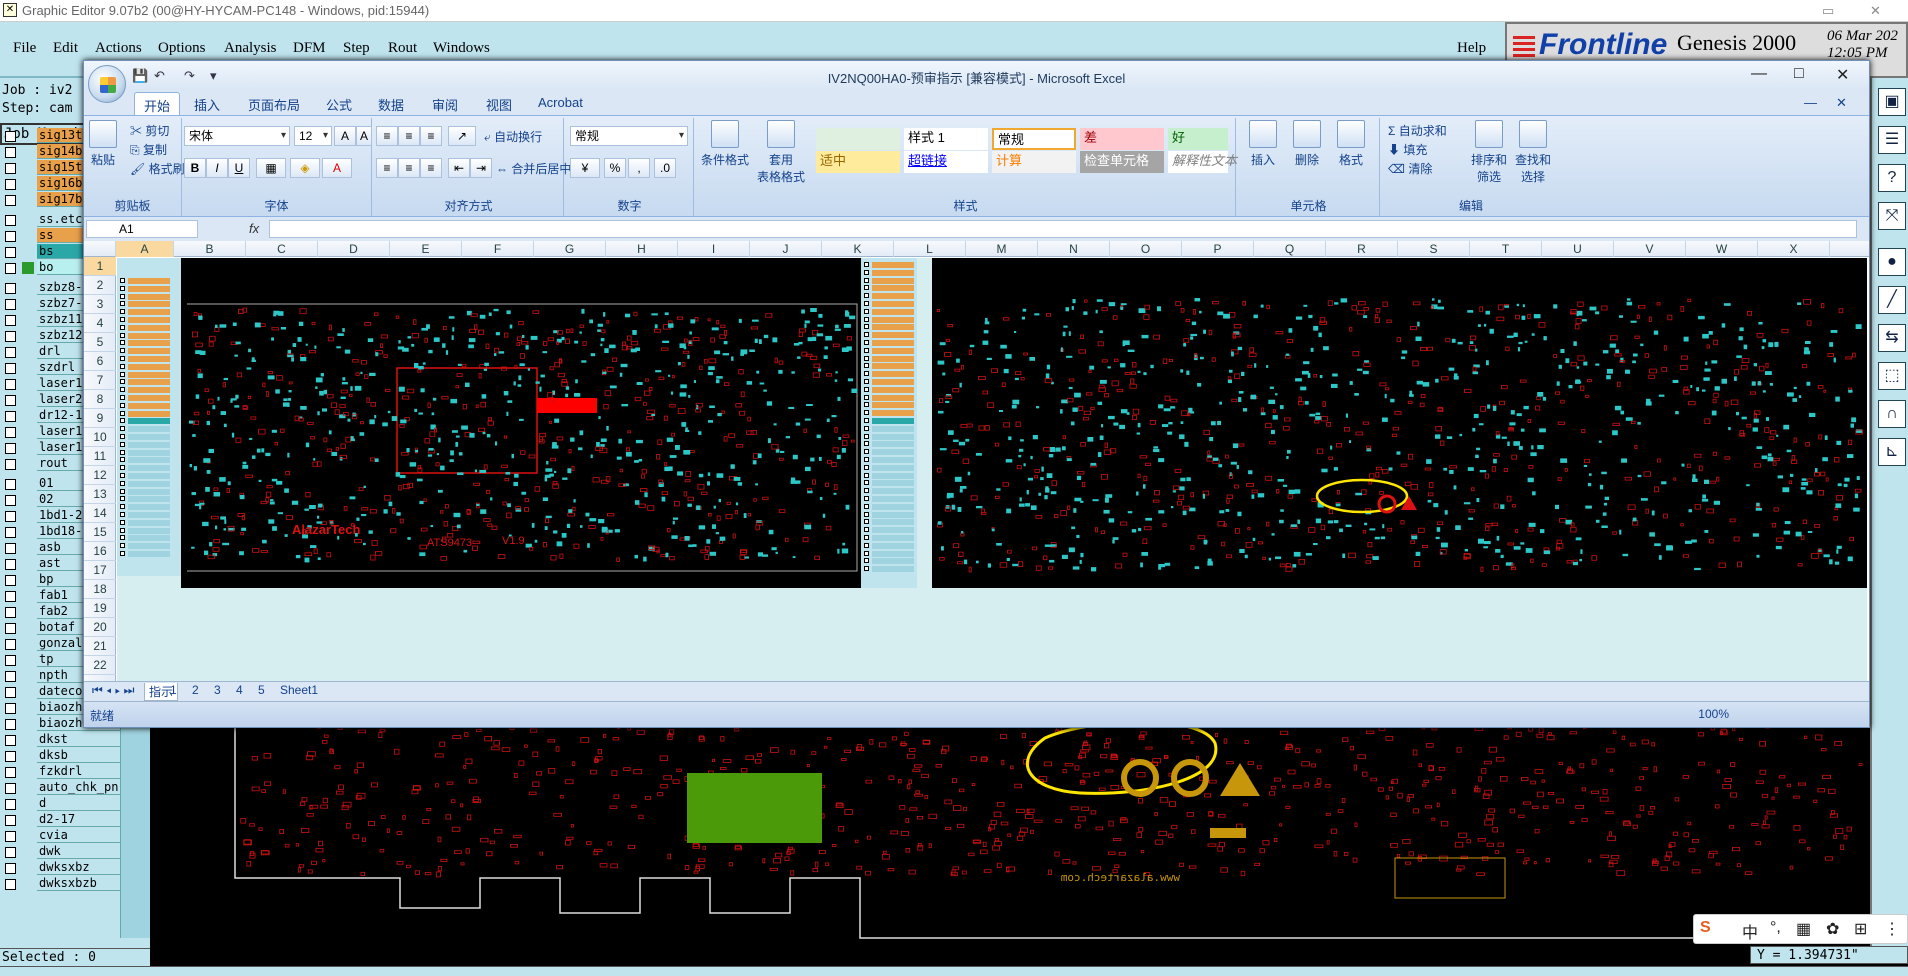 This screenshot has height=976, width=1908. What do you see at coordinates (459, 168) in the screenshot?
I see `decrease-indent-button: ⇤` at bounding box center [459, 168].